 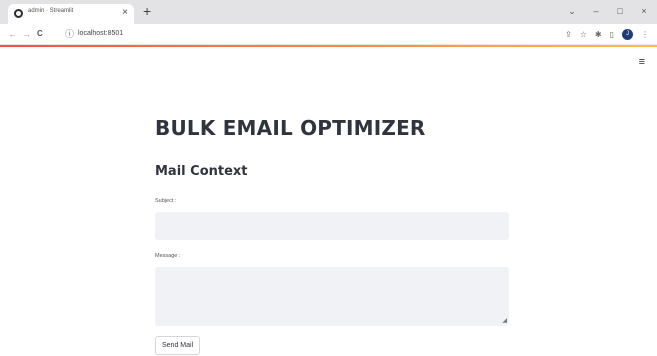 I want to click on share-icon: ⇪, so click(x=568, y=34).